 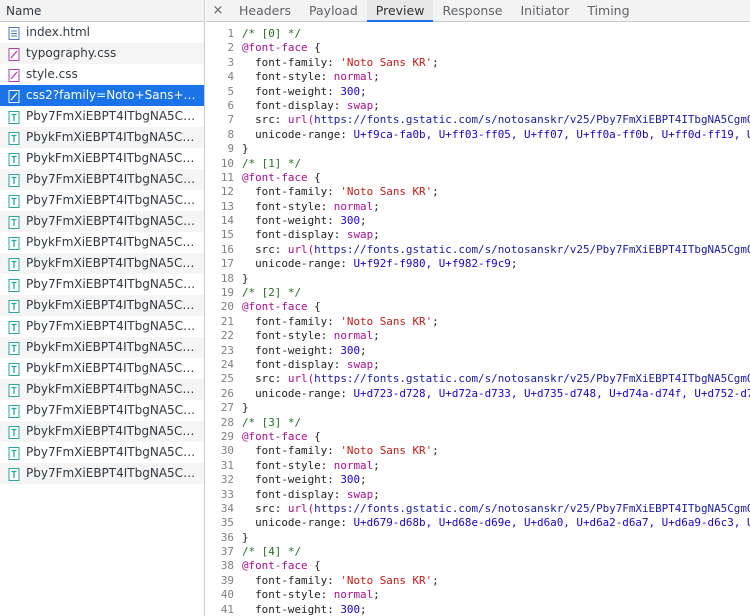 What do you see at coordinates (227, 436) in the screenshot?
I see `line-number: 29` at bounding box center [227, 436].